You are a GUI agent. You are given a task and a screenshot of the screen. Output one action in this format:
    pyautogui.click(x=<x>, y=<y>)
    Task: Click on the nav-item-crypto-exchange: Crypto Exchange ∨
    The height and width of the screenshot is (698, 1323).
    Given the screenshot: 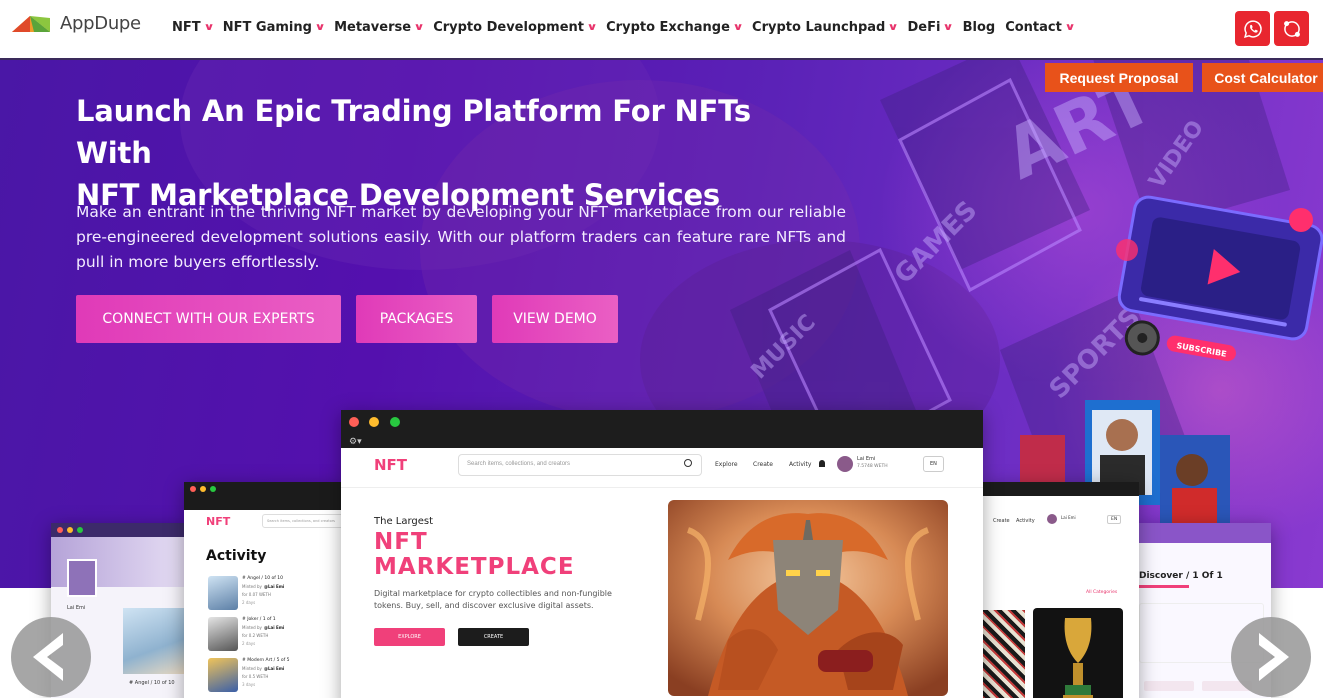 What is the action you would take?
    pyautogui.click(x=675, y=27)
    